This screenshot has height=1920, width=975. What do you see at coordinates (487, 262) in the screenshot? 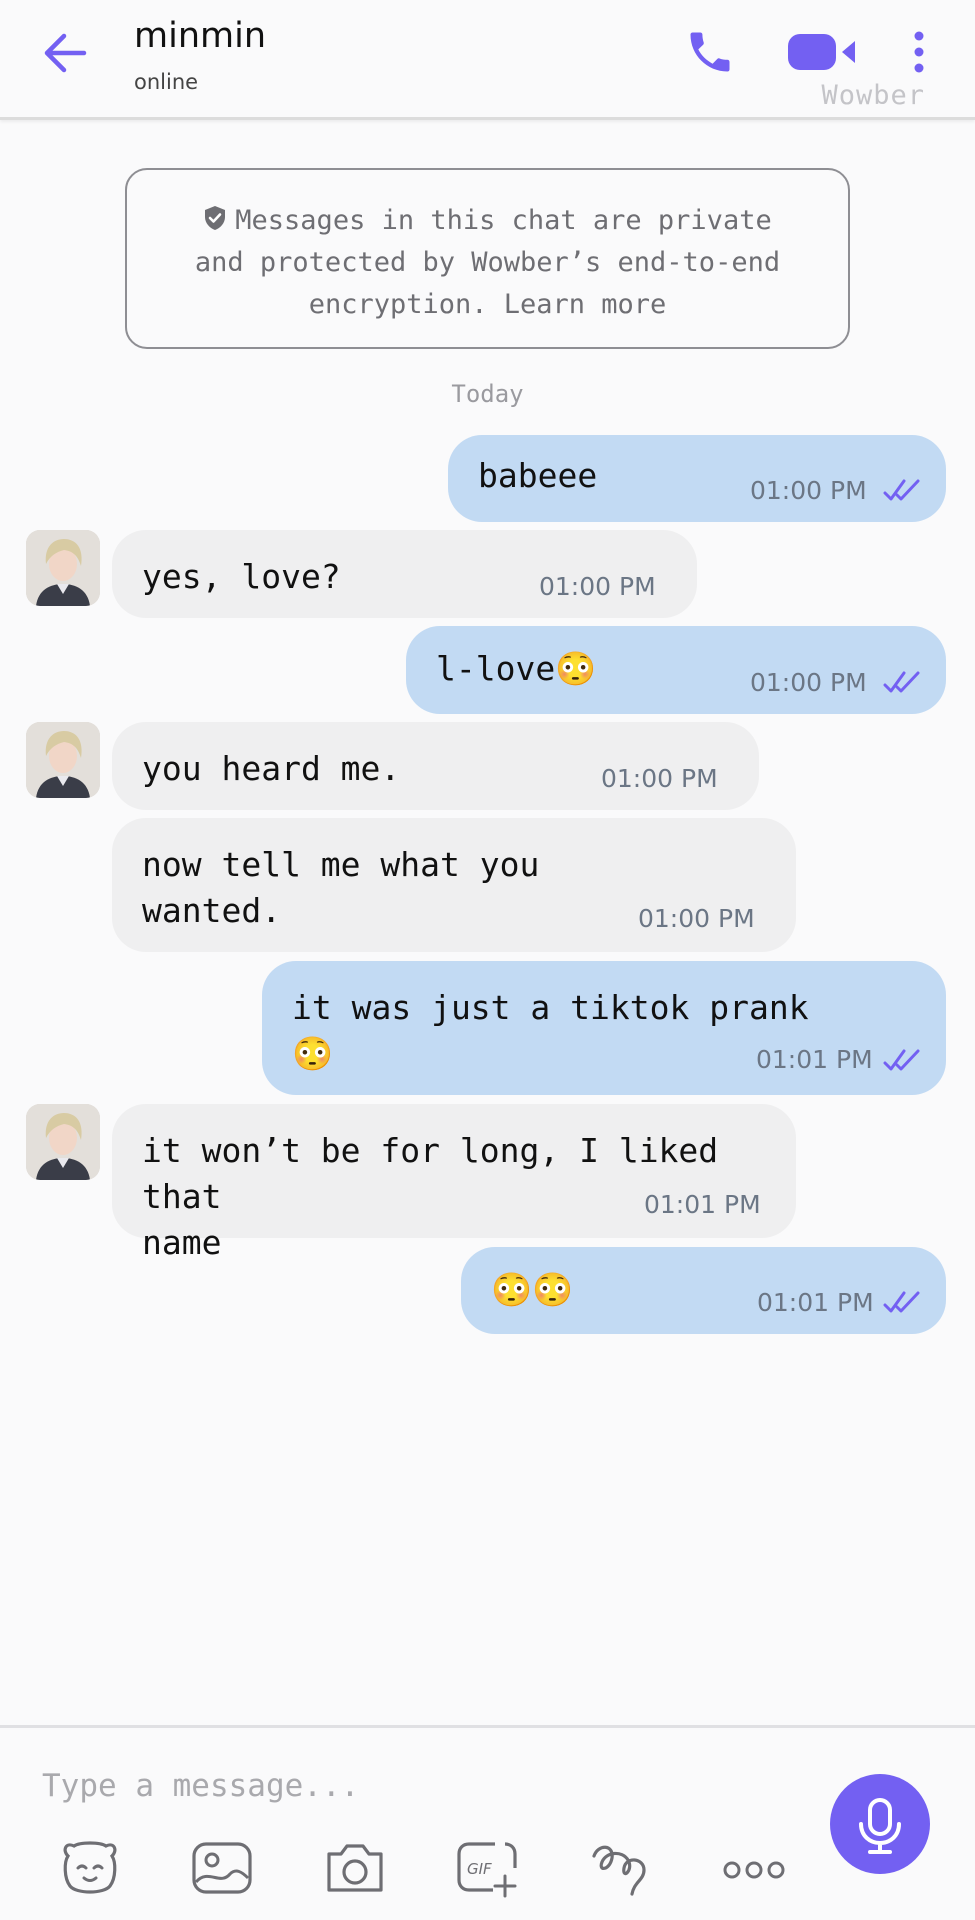
I see `notice-line-2: and protected by Wowber’s end-to-end` at bounding box center [487, 262].